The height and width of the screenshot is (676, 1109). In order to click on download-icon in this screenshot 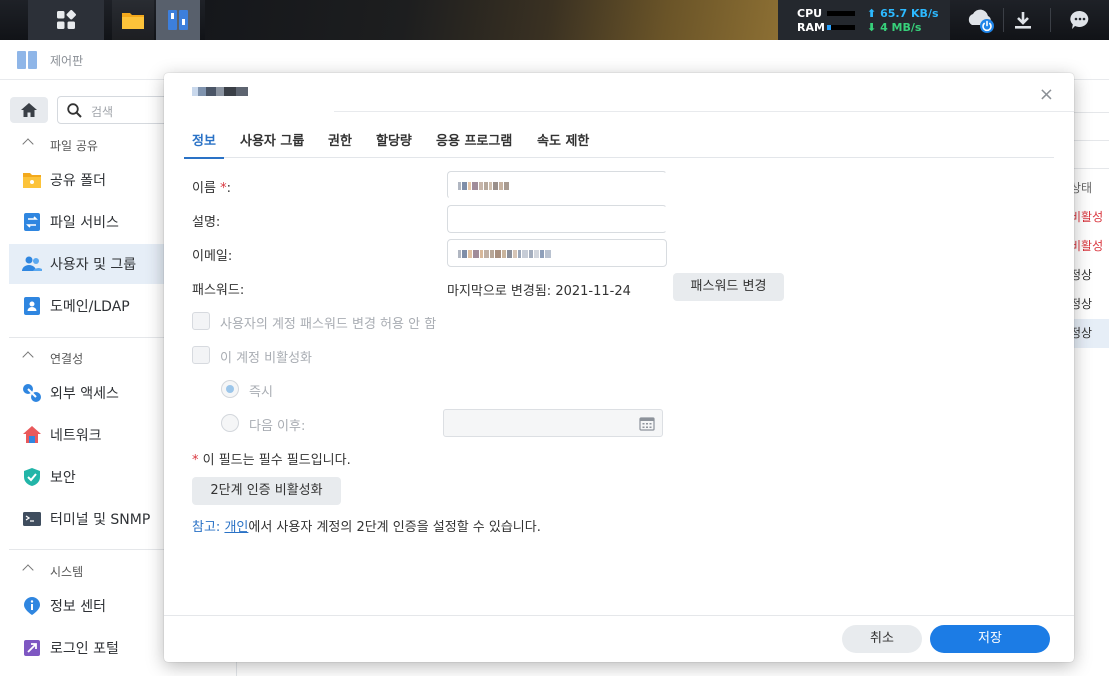, I will do `click(1023, 20)`.